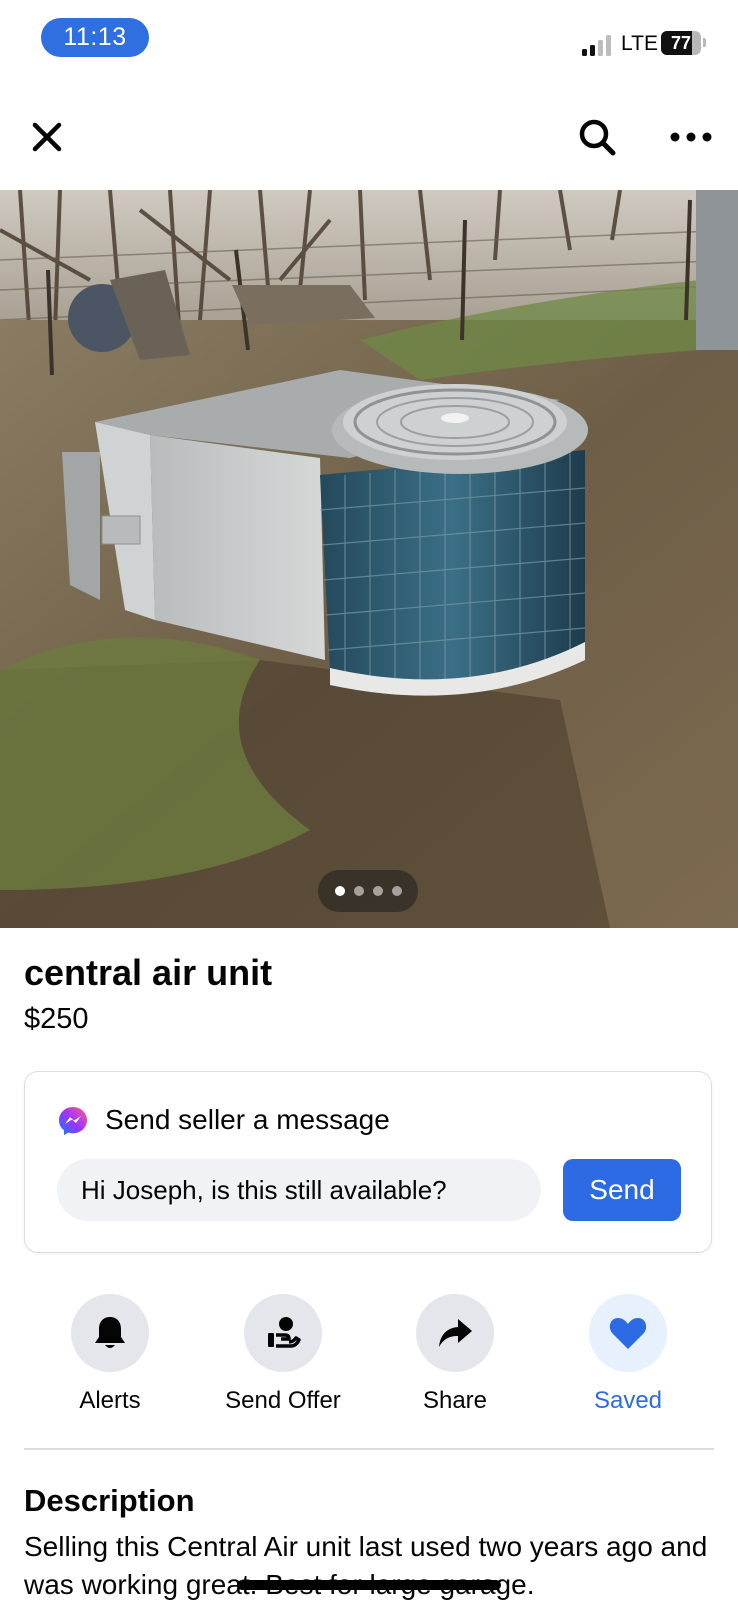 The height and width of the screenshot is (1604, 738). I want to click on listing-title: central air unit, so click(148, 972).